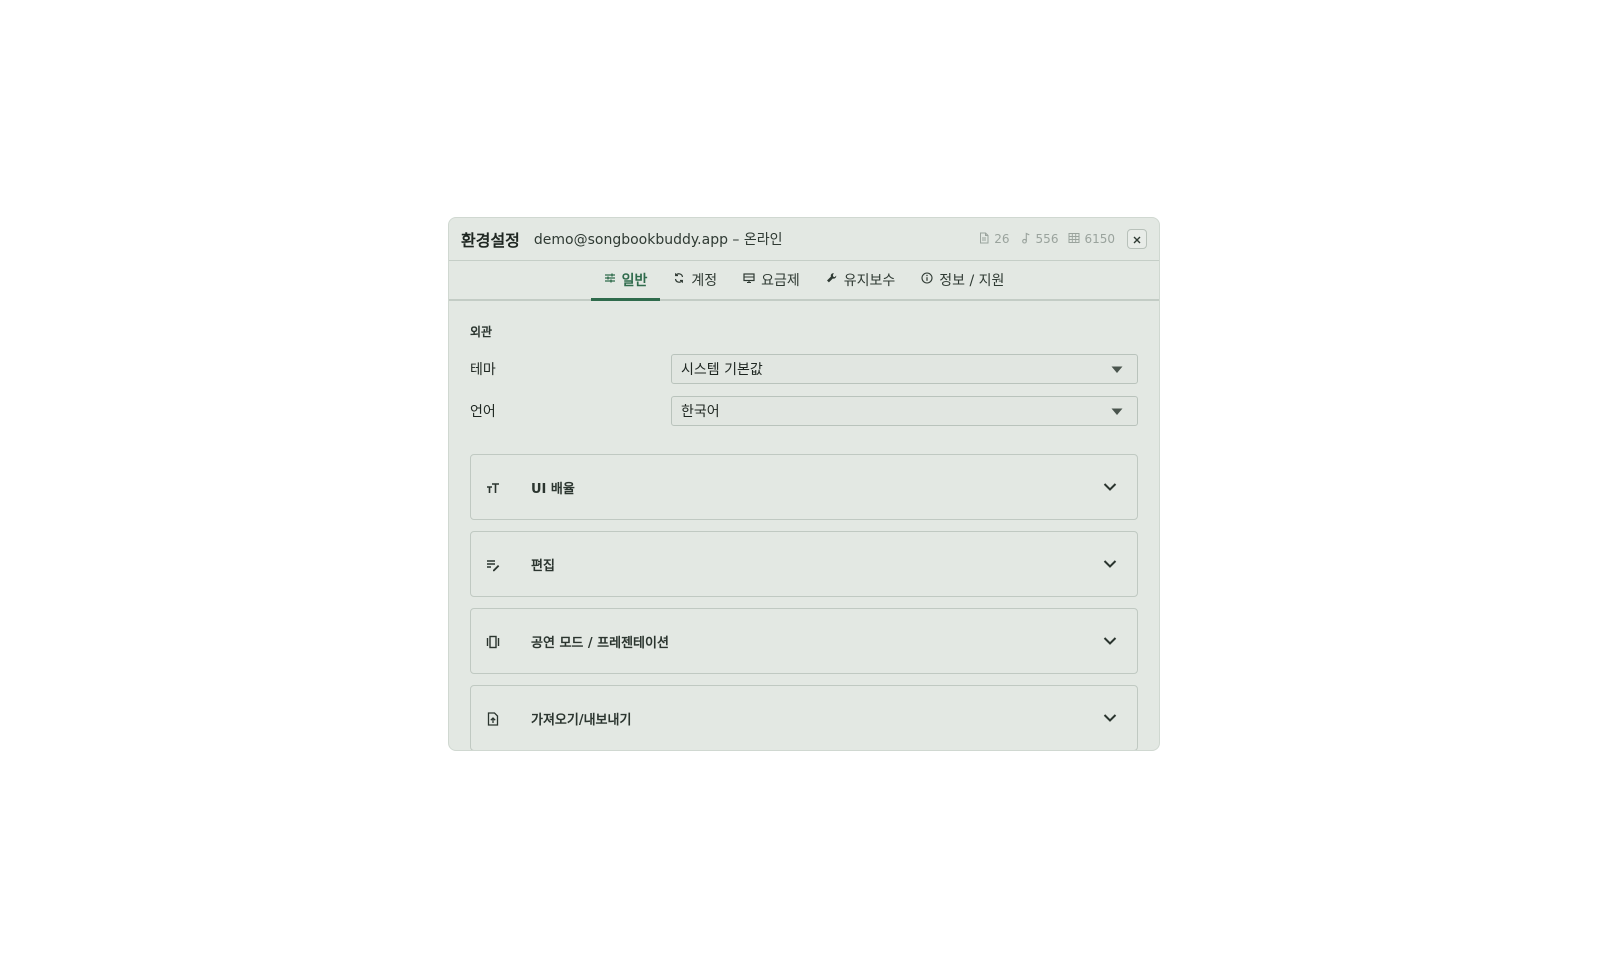 The image size is (1600, 964). I want to click on tab-maintenance: 유지보수, so click(861, 280).